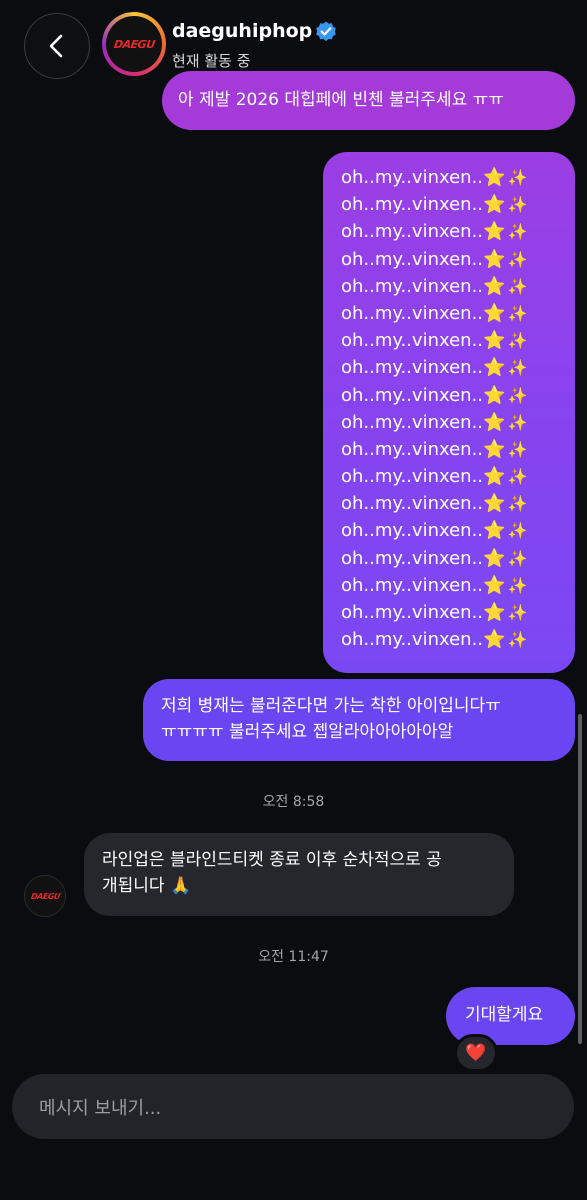 This screenshot has height=1200, width=587. Describe the element at coordinates (211, 61) in the screenshot. I see `active-status: 현재 활동 중` at that location.